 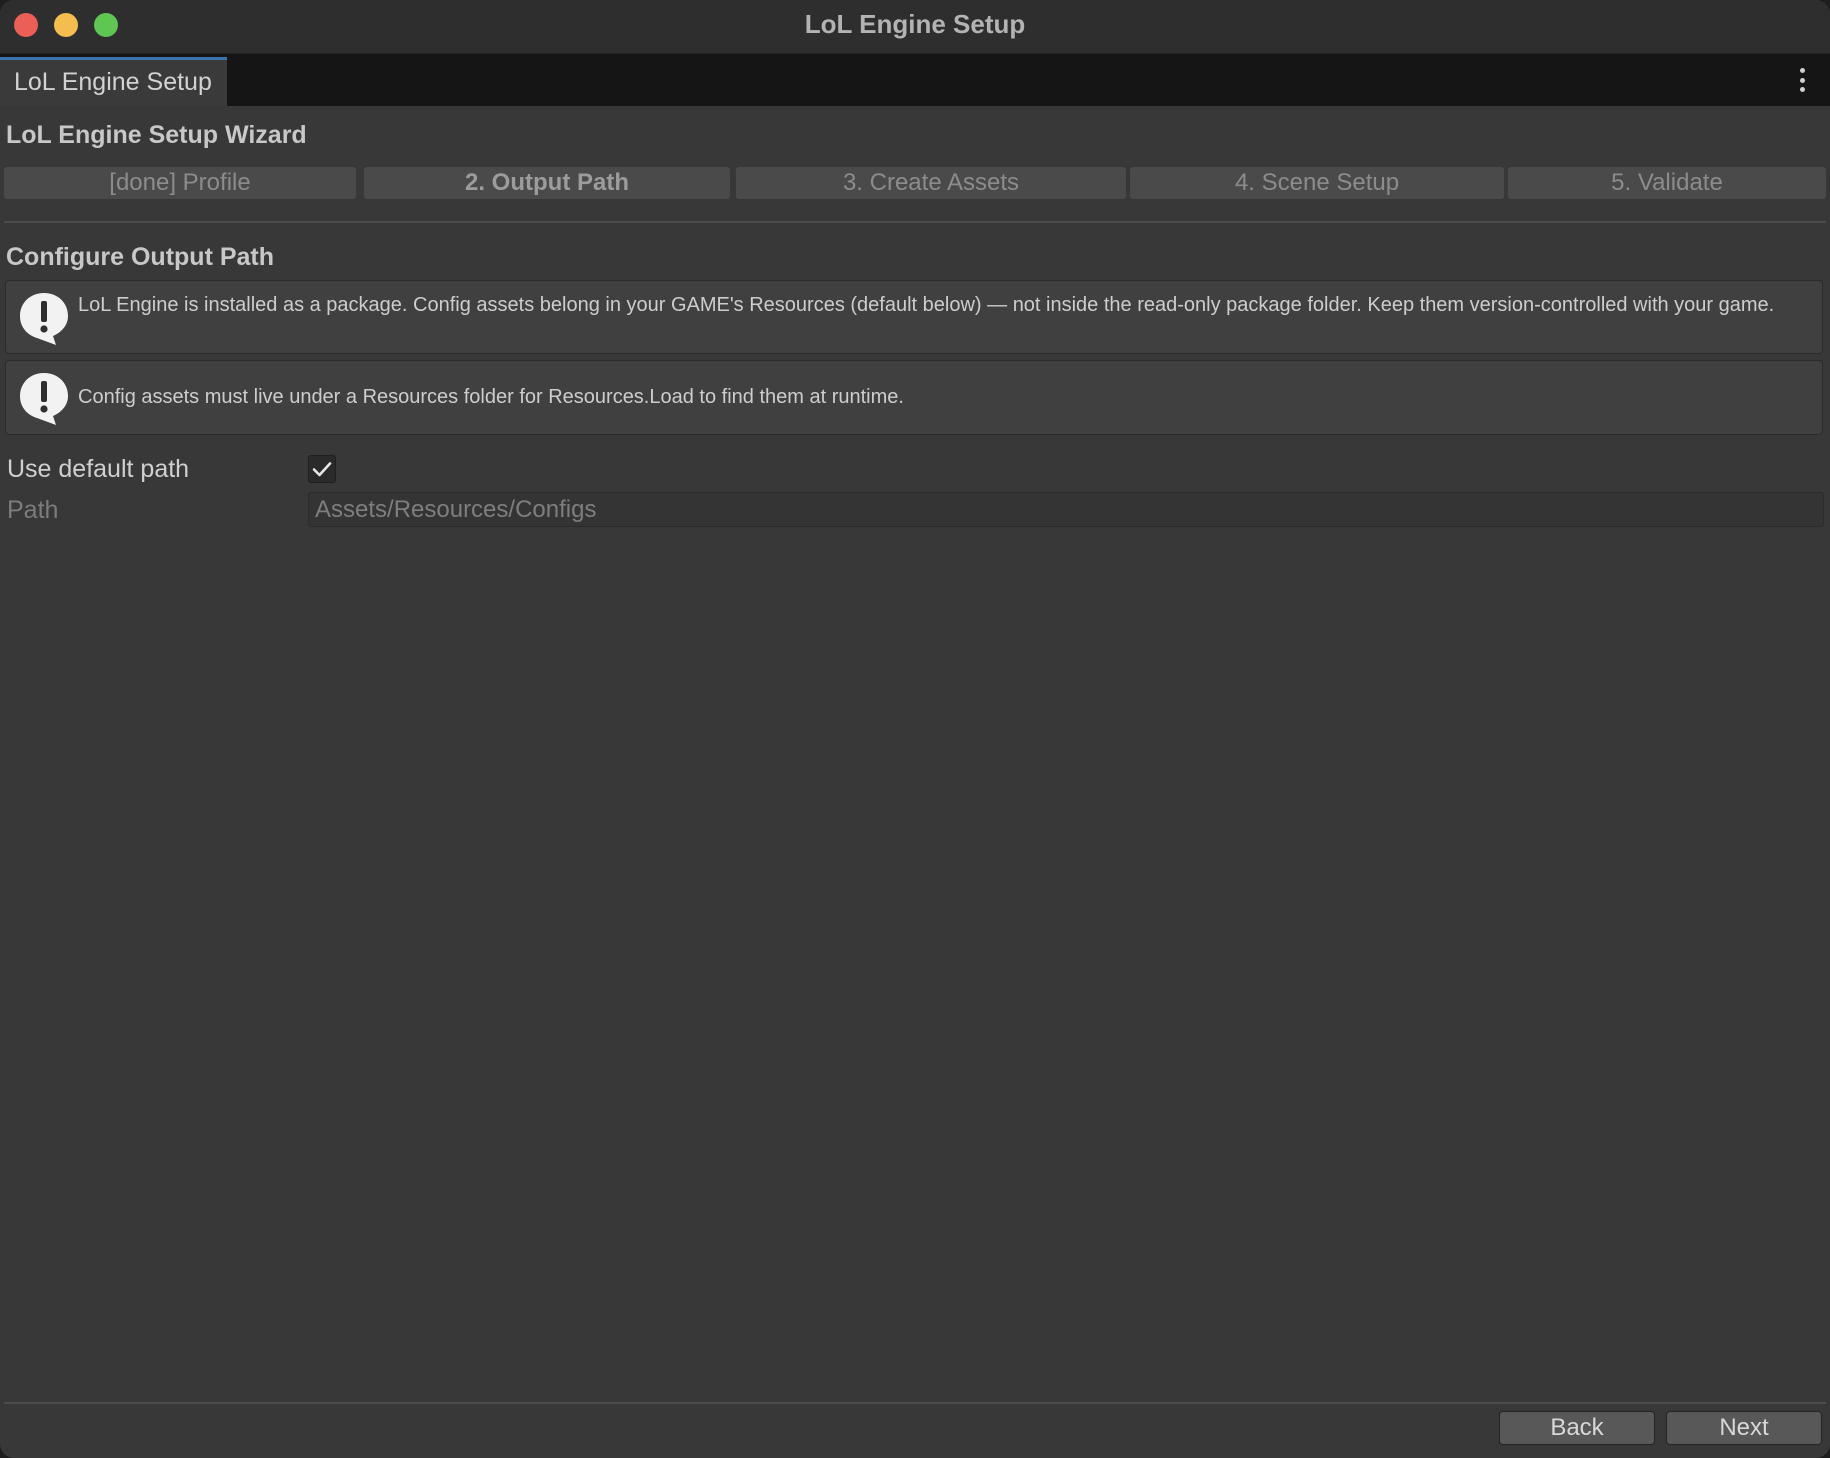 I want to click on use-default-path-checkbox, so click(x=322, y=469).